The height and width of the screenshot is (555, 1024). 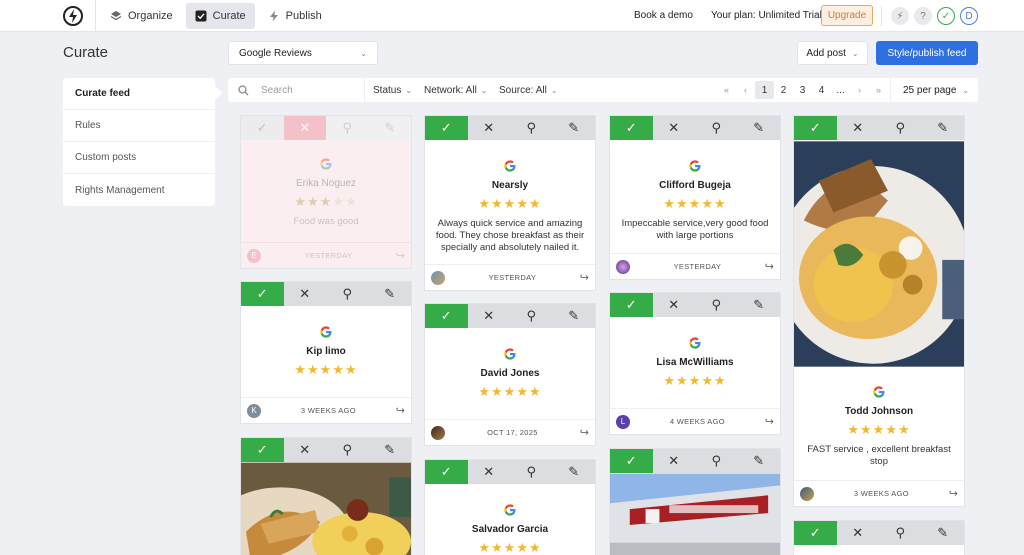 What do you see at coordinates (510, 507) in the screenshot?
I see `post-card: ✓ ✕ ⚲ ✎ Salvador Garcia ★★★★★` at bounding box center [510, 507].